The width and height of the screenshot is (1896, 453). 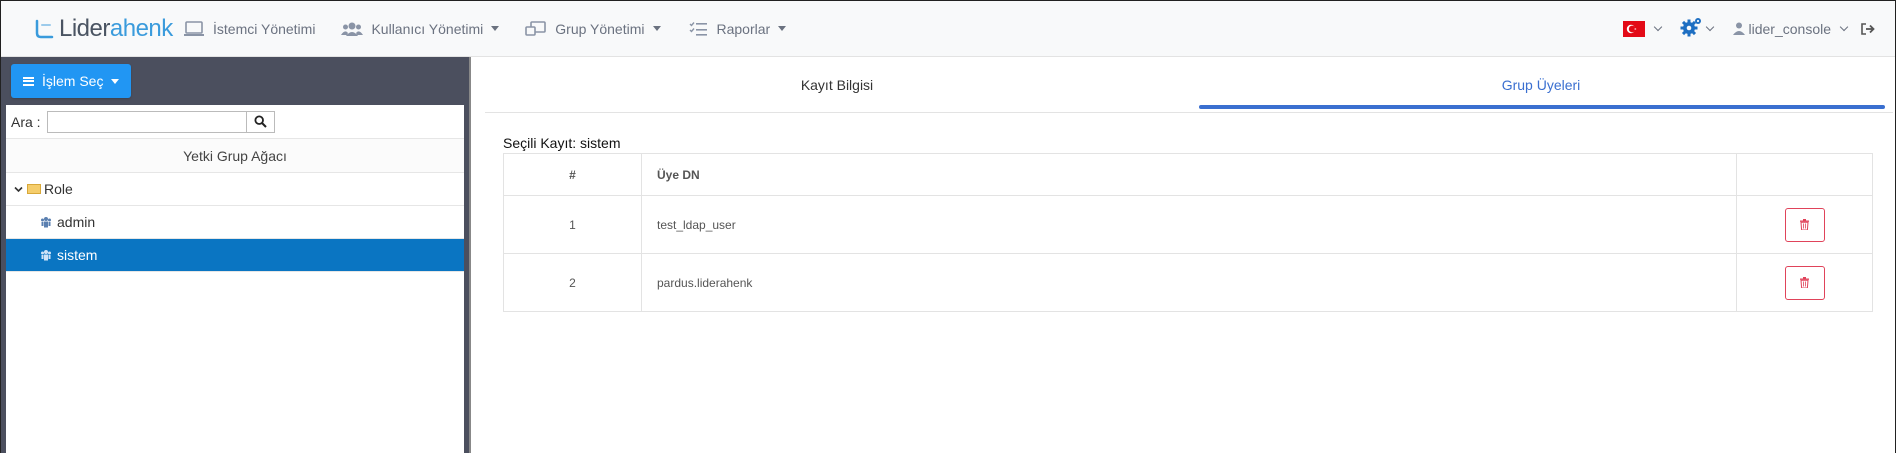 I want to click on nav-user-management: Kullanıcı Yönetimi, so click(x=420, y=29).